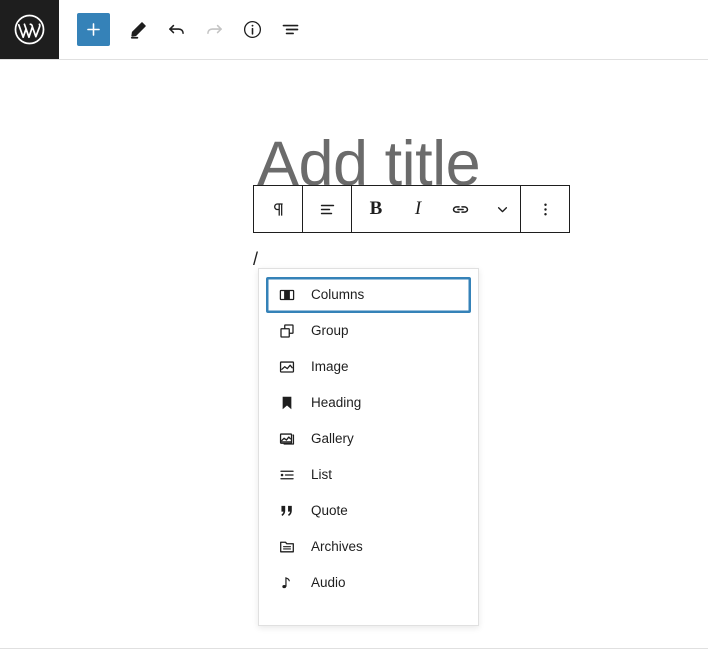 This screenshot has height=659, width=708. Describe the element at coordinates (354, 30) in the screenshot. I see `editor-header` at that location.